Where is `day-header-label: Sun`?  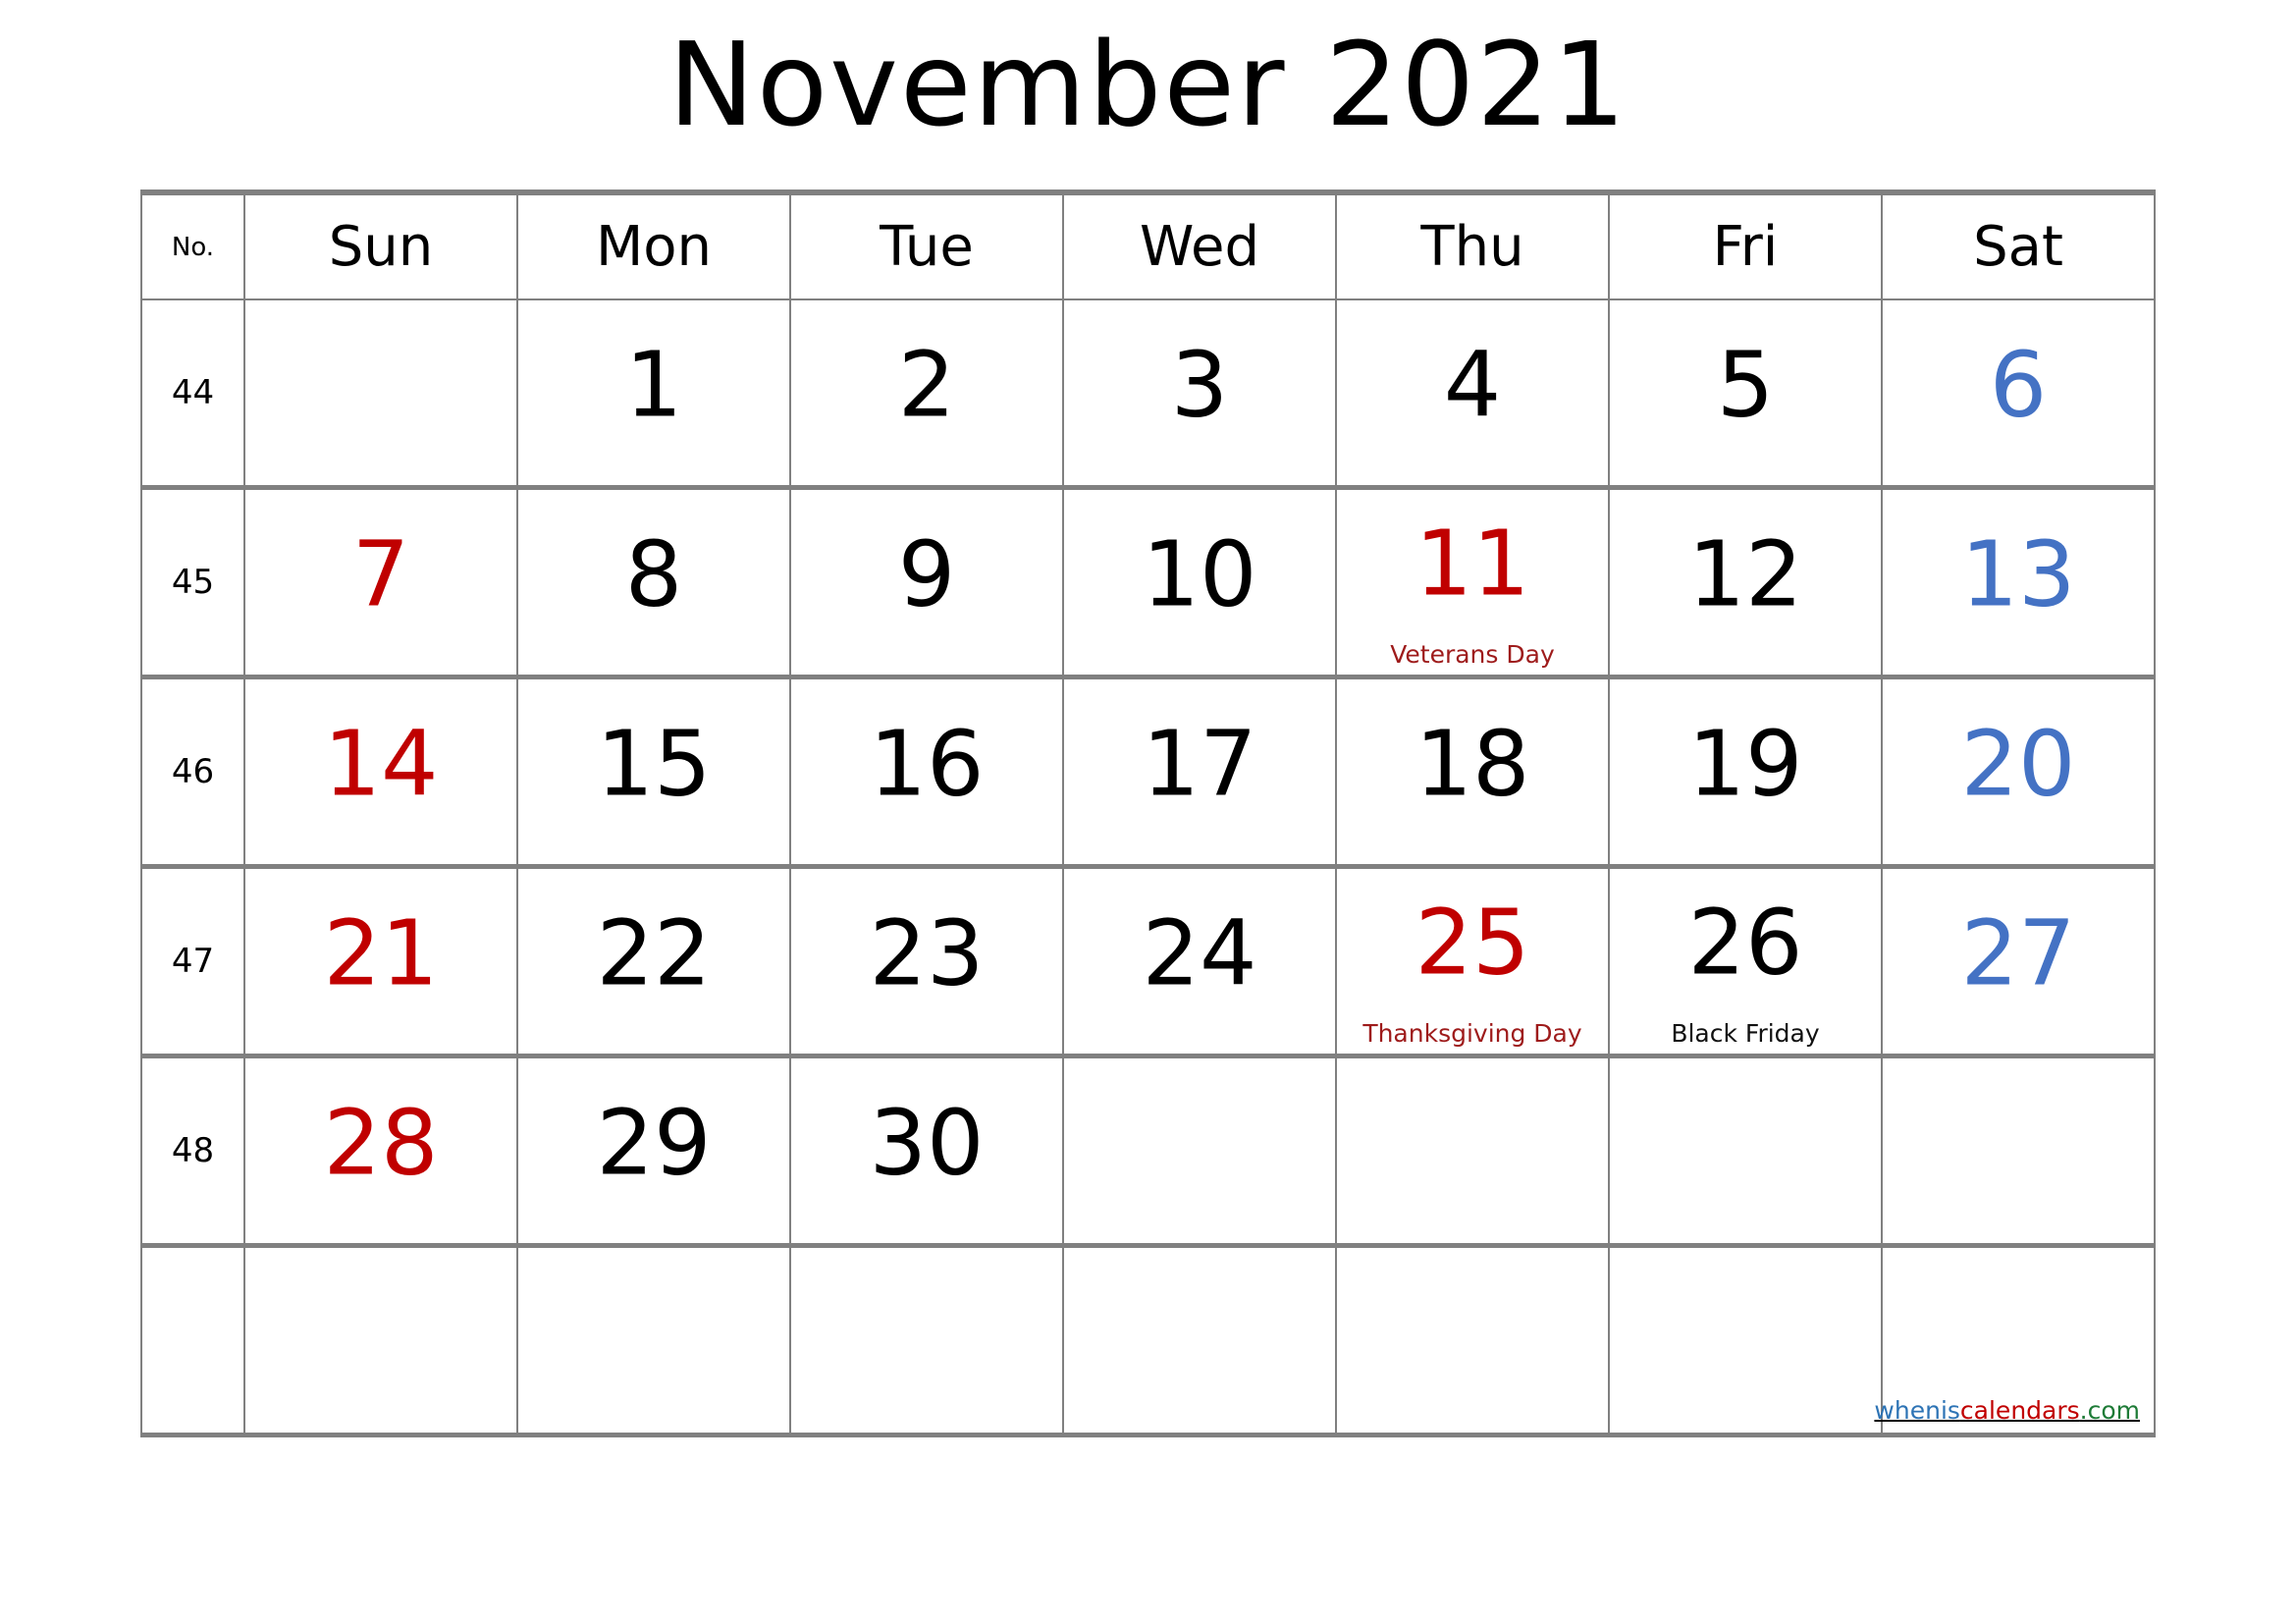
day-header-label: Sun is located at coordinates (381, 246).